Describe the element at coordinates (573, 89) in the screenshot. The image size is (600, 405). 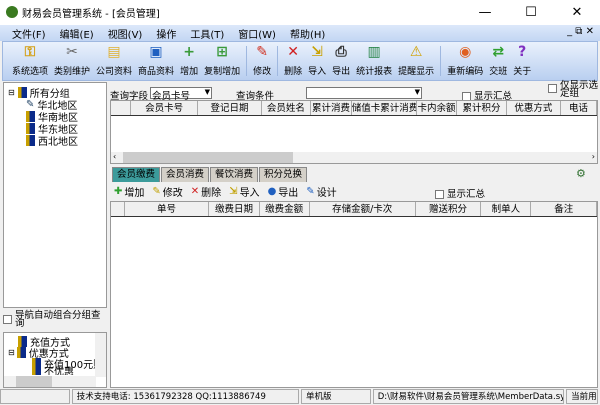
I see `only-selected-checkbox: 仅显示选定组` at that location.